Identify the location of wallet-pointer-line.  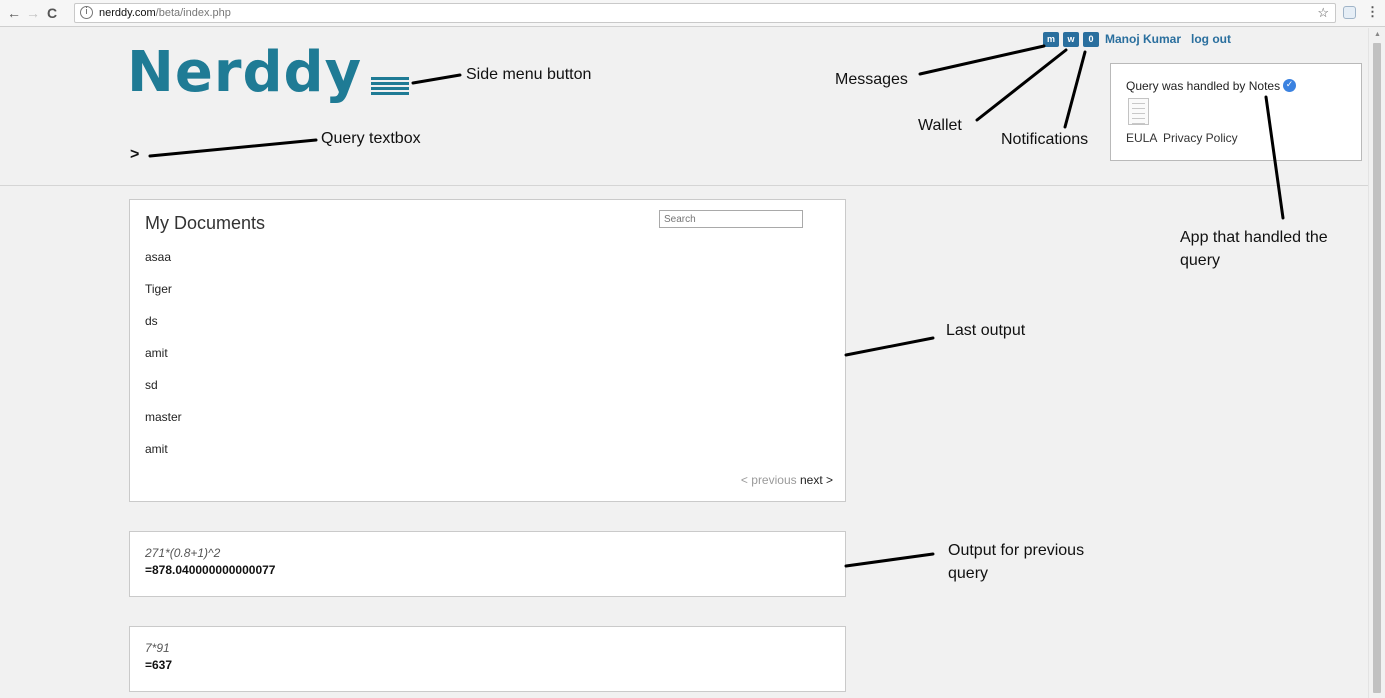
(1021, 85).